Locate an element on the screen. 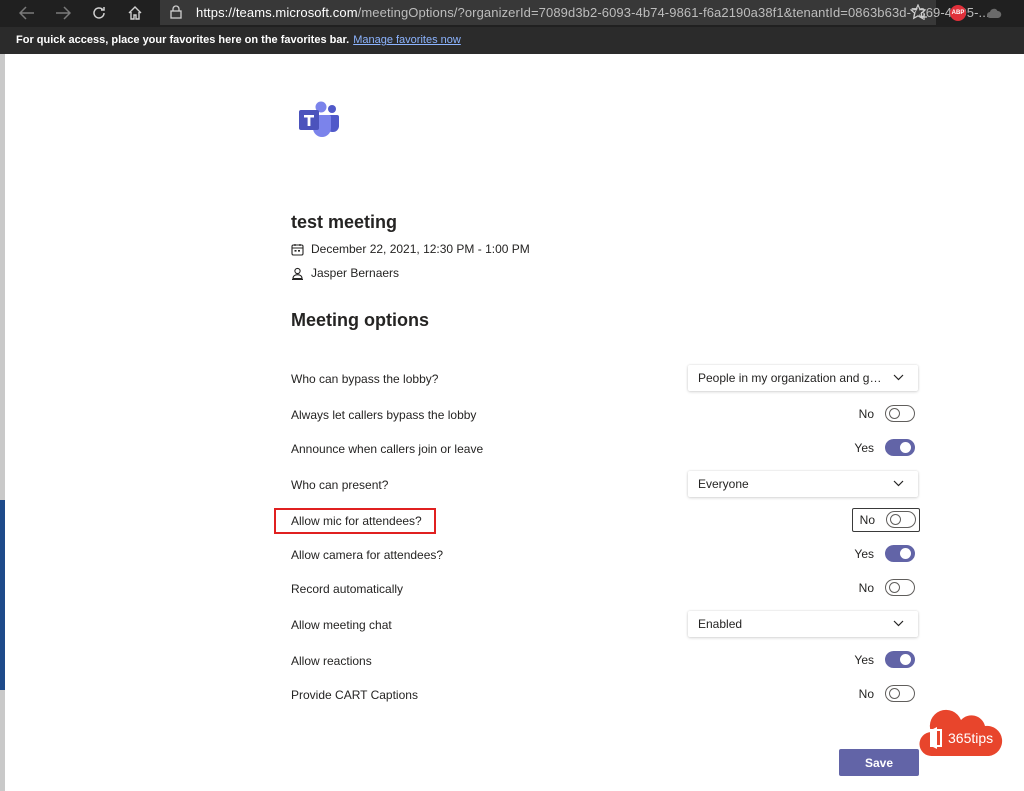  highlight-annotation is located at coordinates (355, 521).